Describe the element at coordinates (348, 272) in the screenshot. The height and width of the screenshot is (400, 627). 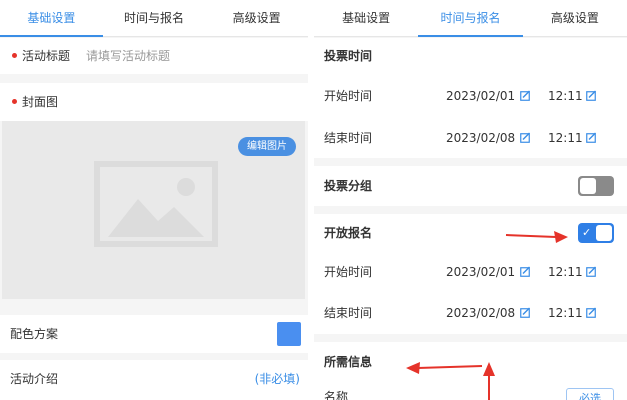
I see `signup-start-label: 开始时间` at that location.